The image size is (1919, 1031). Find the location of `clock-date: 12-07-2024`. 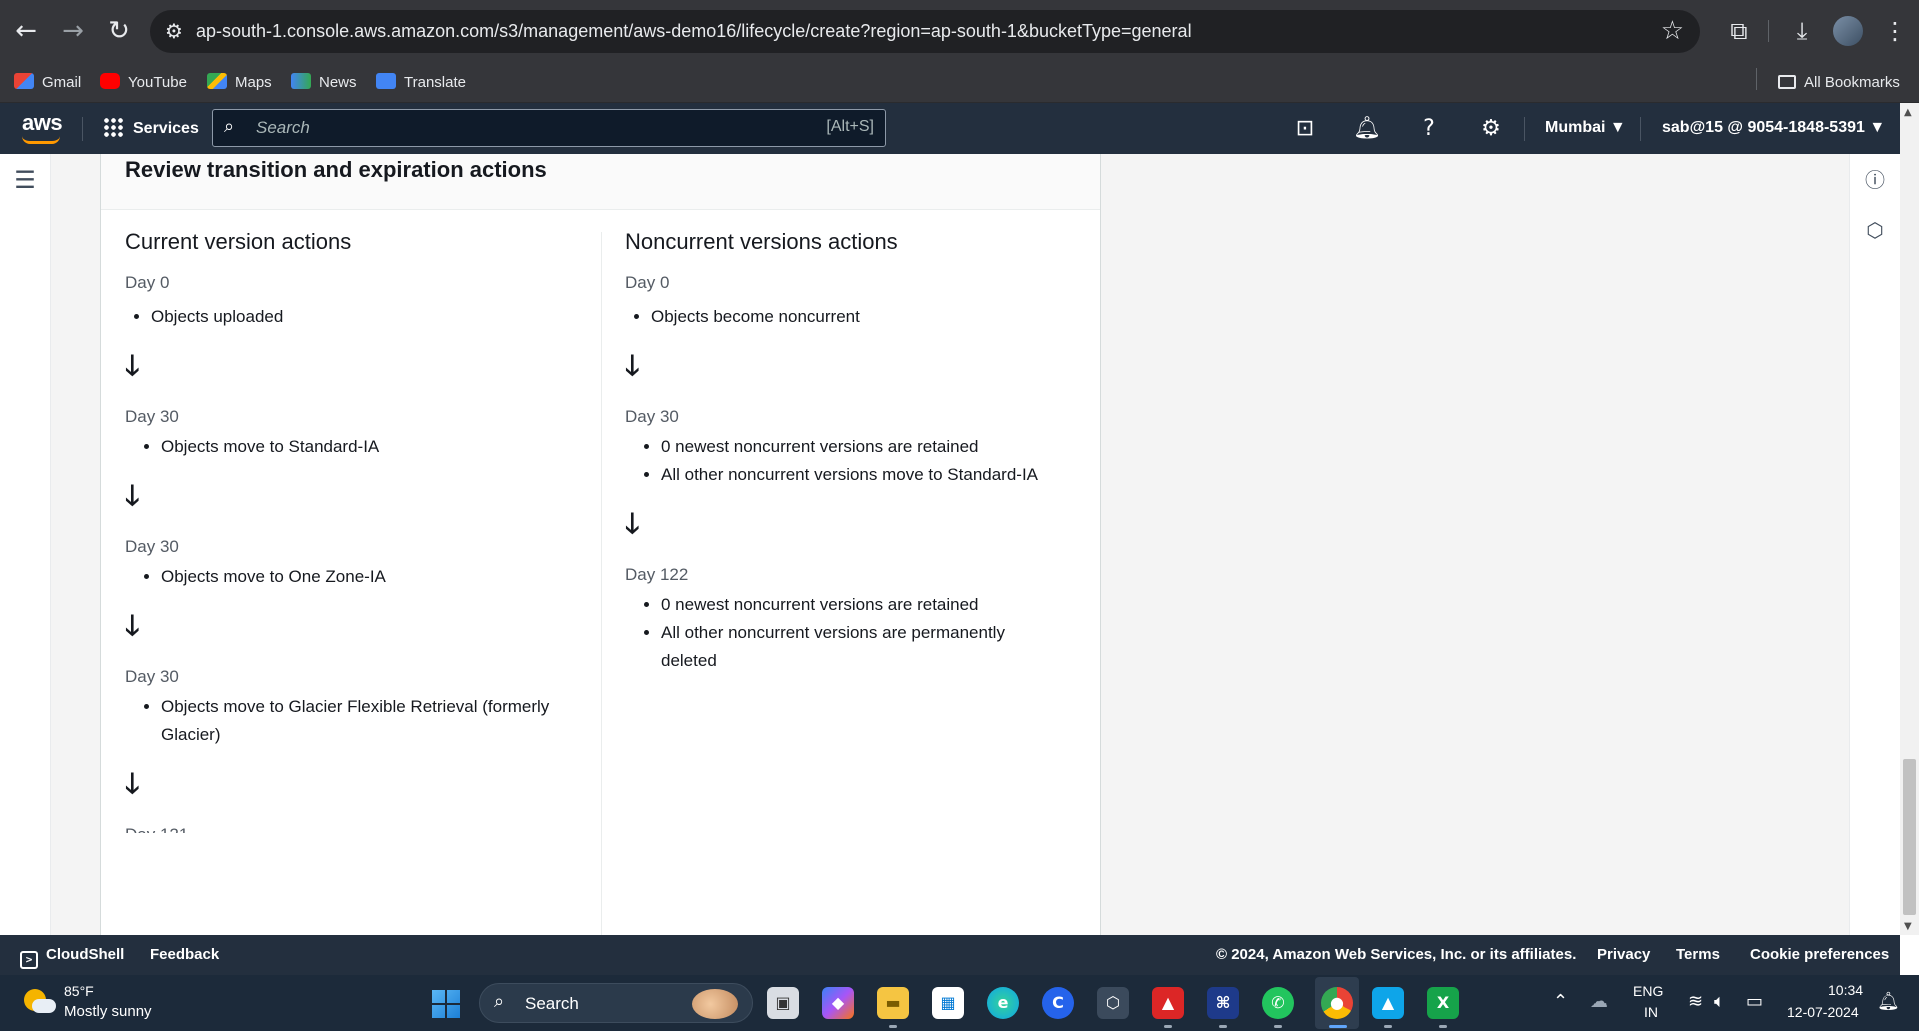

clock-date: 12-07-2024 is located at coordinates (1823, 1012).